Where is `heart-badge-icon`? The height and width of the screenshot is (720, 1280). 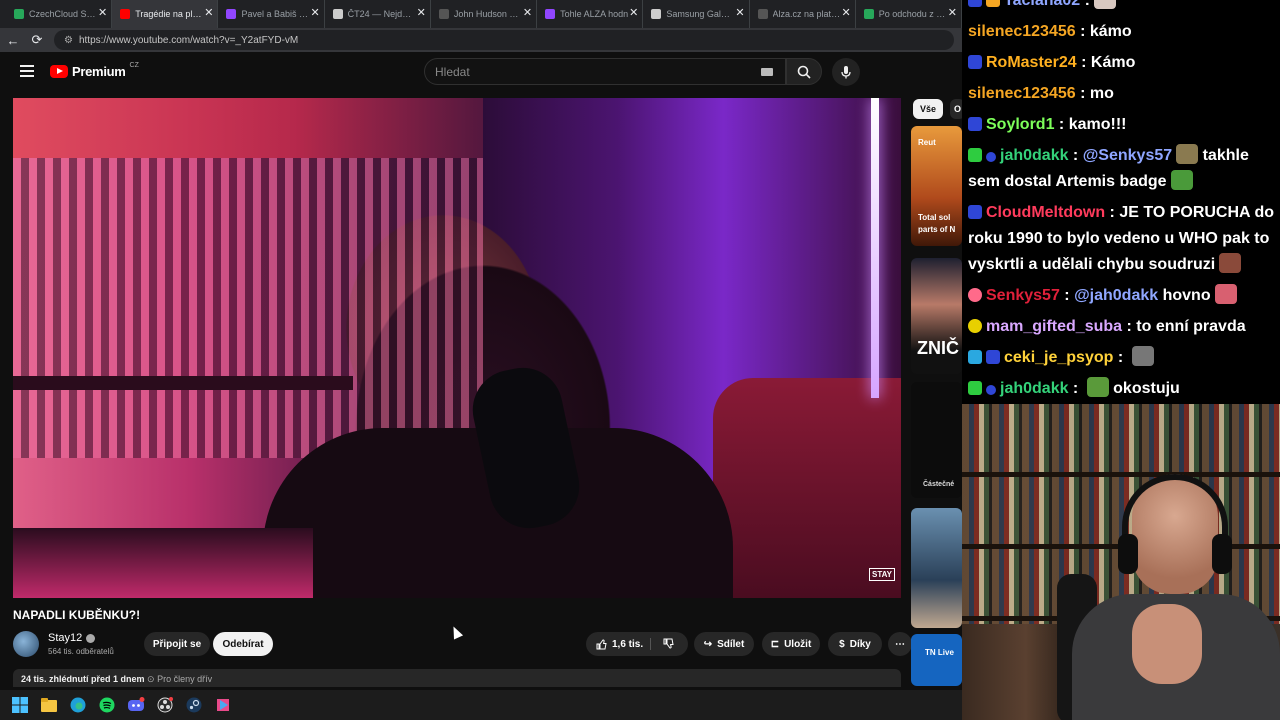 heart-badge-icon is located at coordinates (975, 295).